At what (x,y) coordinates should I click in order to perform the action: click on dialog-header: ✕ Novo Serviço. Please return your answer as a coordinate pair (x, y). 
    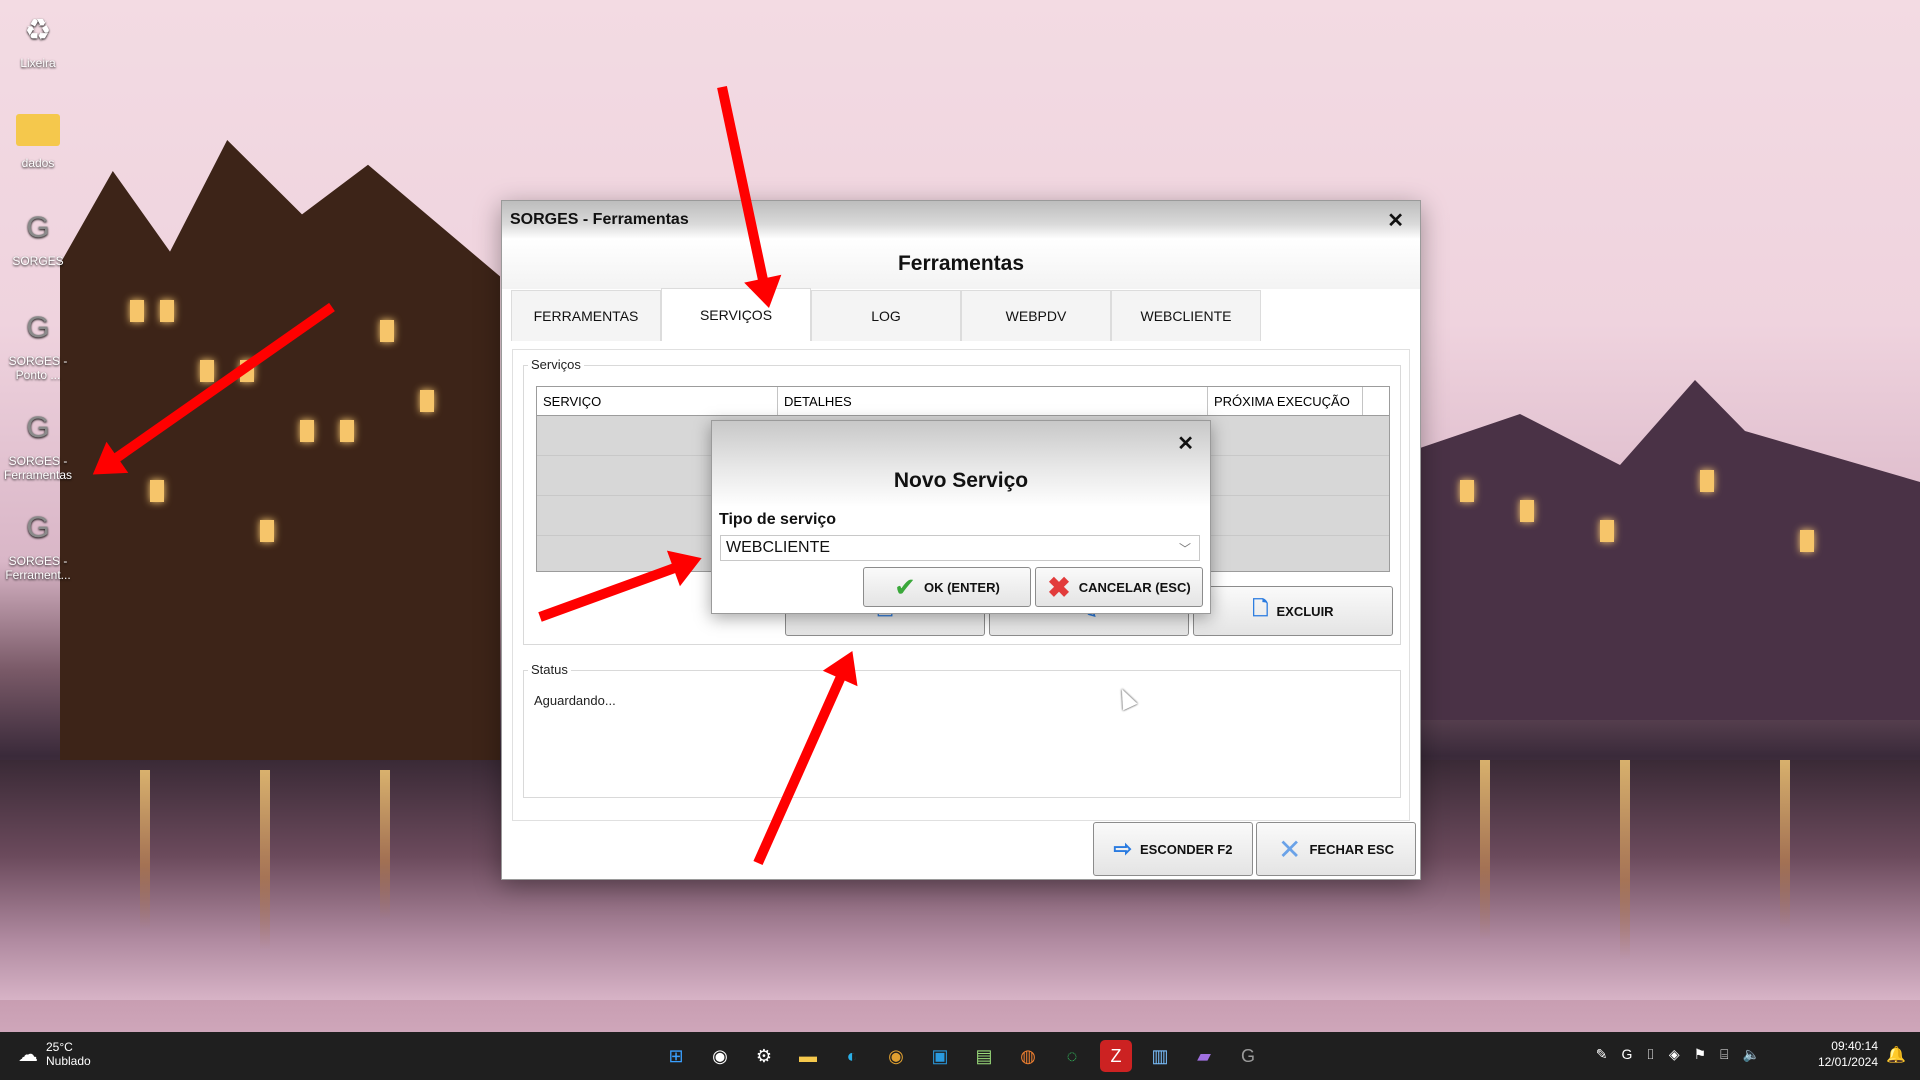
    Looking at the image, I should click on (961, 464).